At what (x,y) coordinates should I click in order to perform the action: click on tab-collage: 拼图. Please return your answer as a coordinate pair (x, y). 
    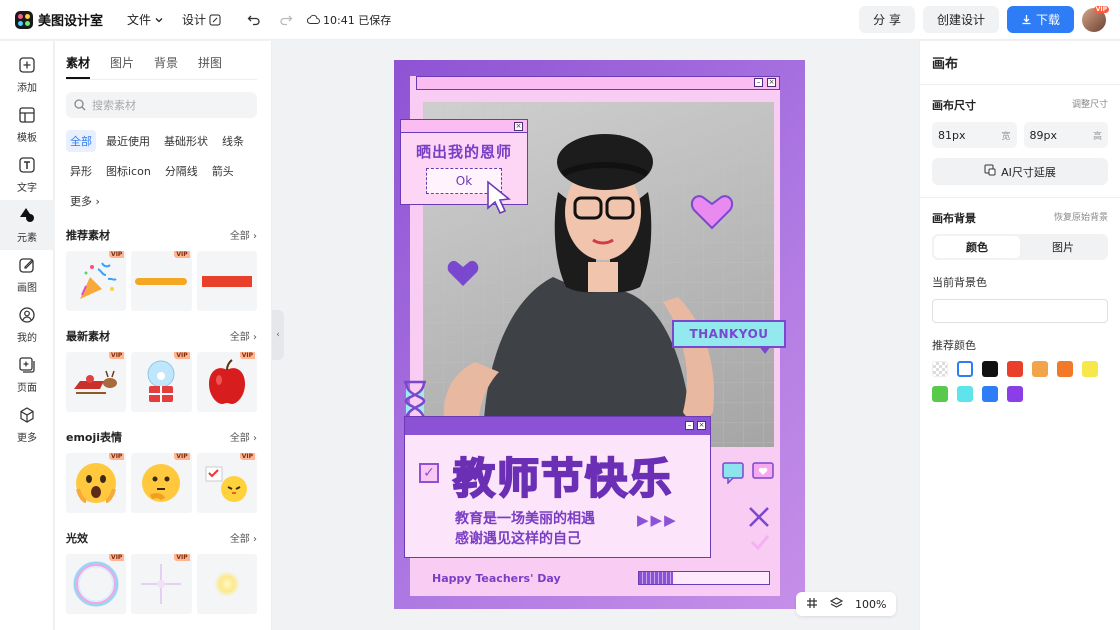
    Looking at the image, I should click on (210, 66).